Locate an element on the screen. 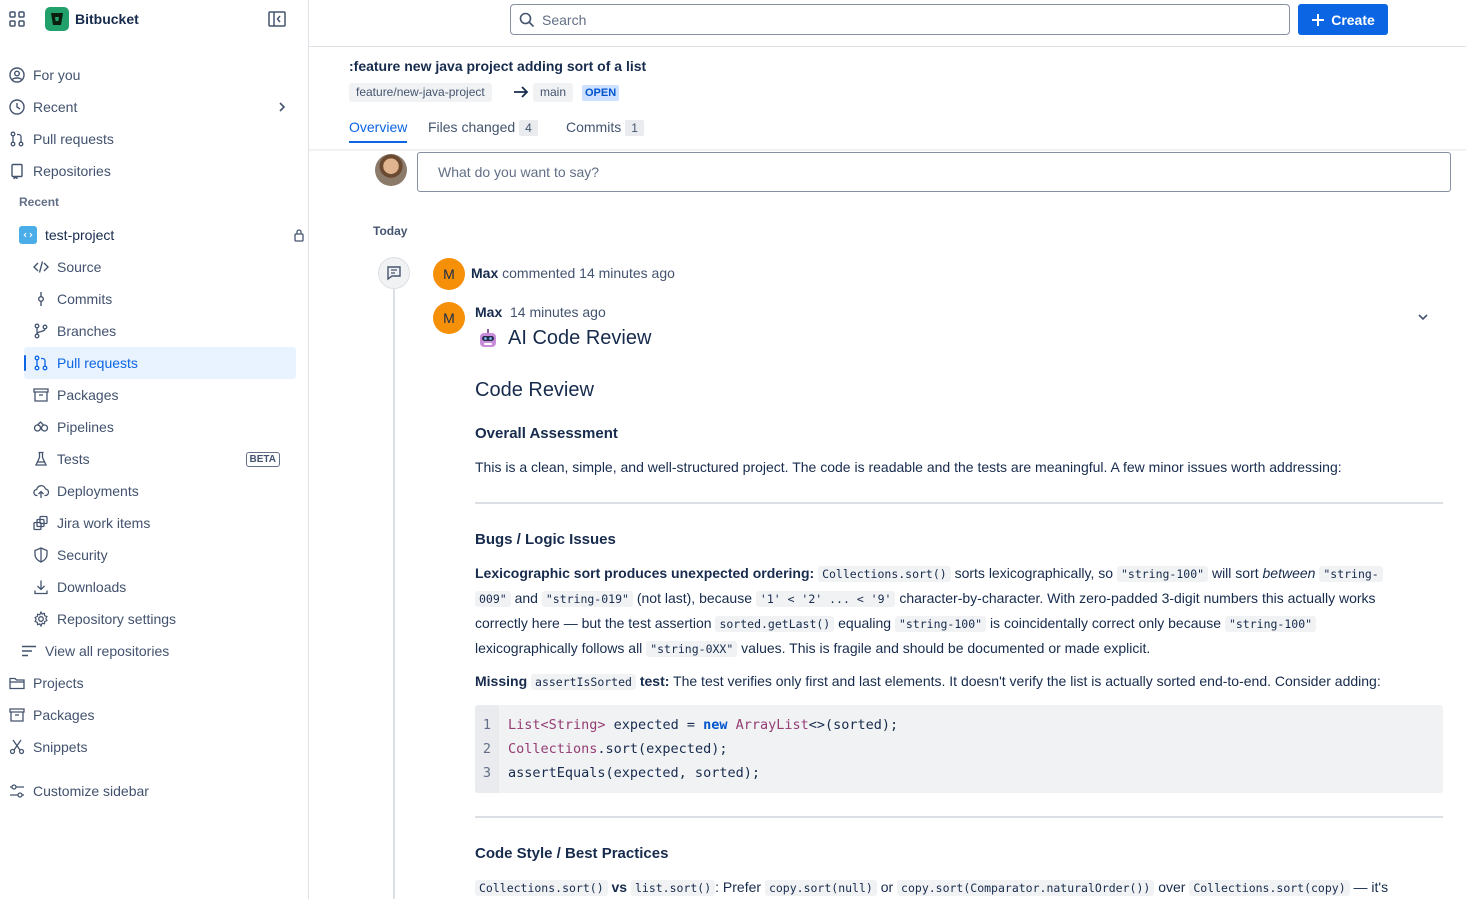  nav-pull-requests: Pull requests is located at coordinates (154, 139).